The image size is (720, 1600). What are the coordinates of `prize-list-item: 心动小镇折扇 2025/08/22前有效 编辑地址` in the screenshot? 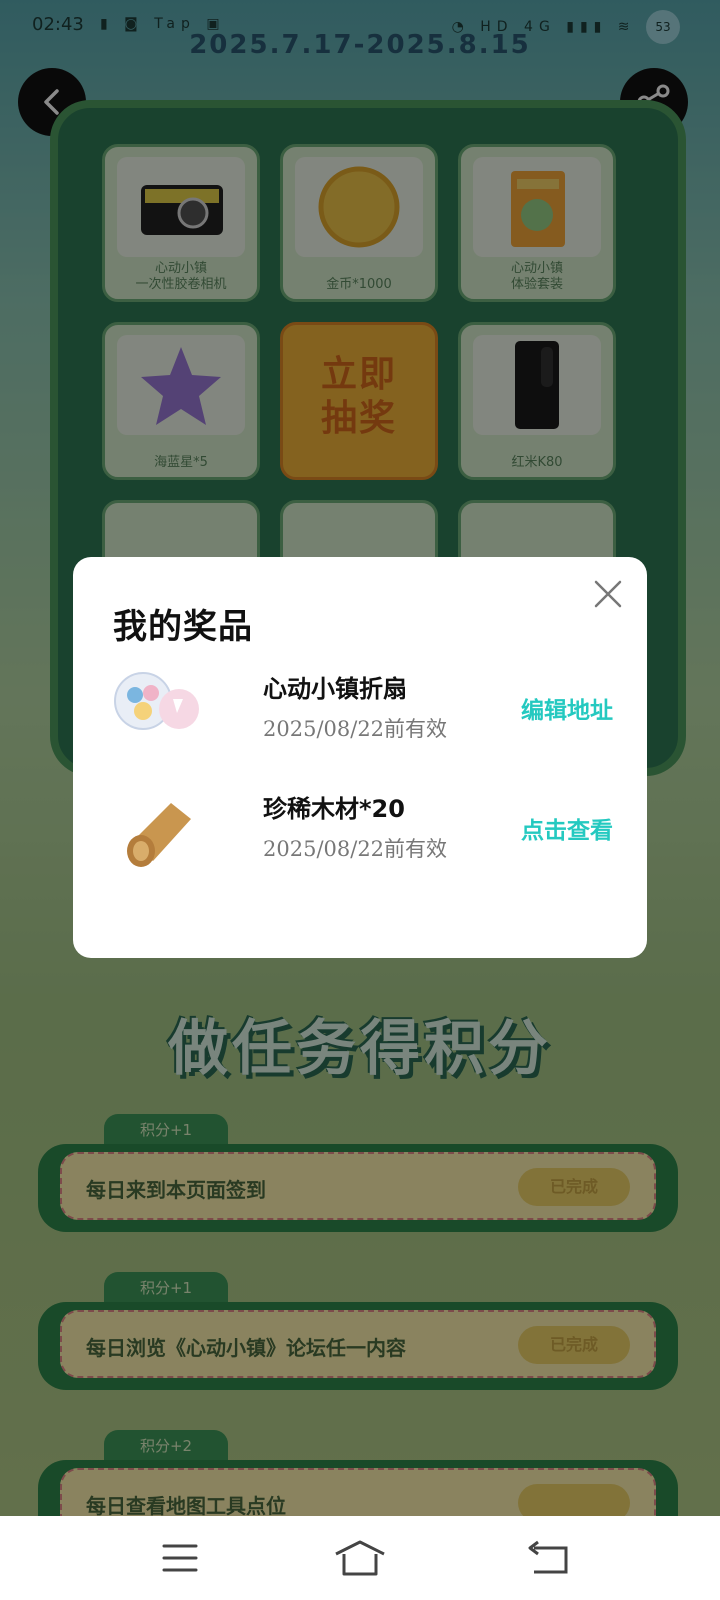 It's located at (363, 710).